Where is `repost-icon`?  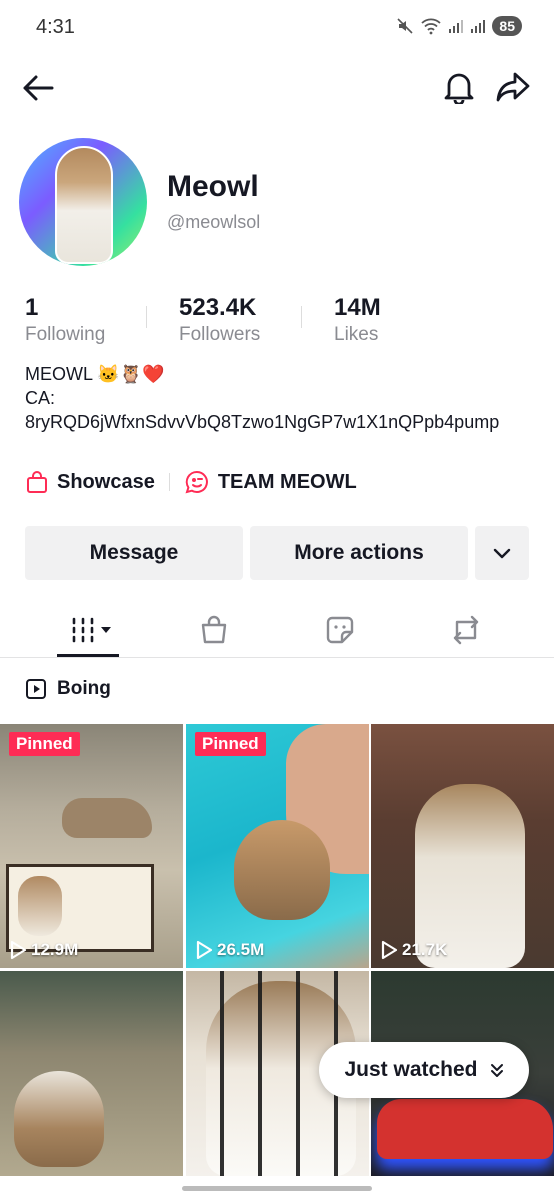 repost-icon is located at coordinates (466, 630).